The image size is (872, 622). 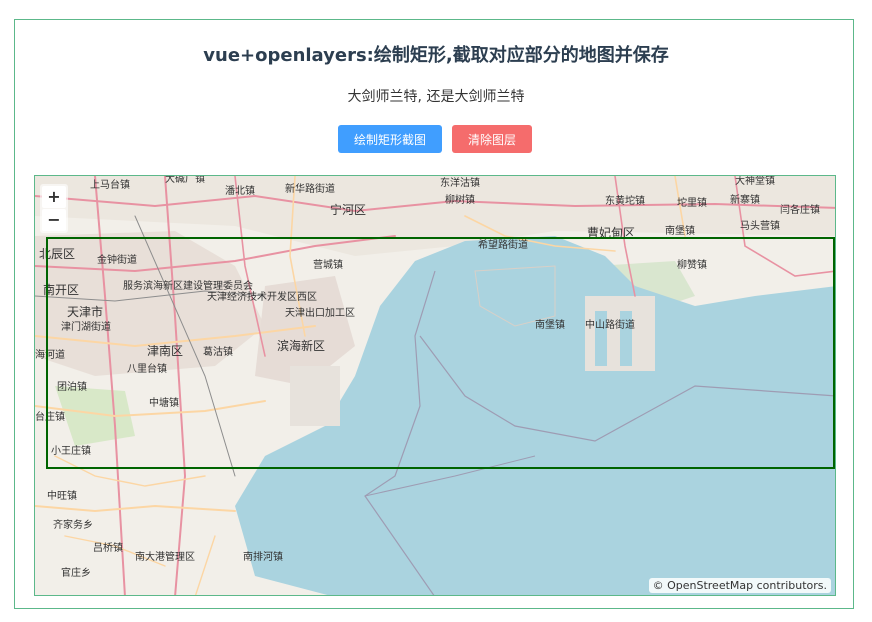 What do you see at coordinates (61, 289) in the screenshot?
I see `map-label: 南开区` at bounding box center [61, 289].